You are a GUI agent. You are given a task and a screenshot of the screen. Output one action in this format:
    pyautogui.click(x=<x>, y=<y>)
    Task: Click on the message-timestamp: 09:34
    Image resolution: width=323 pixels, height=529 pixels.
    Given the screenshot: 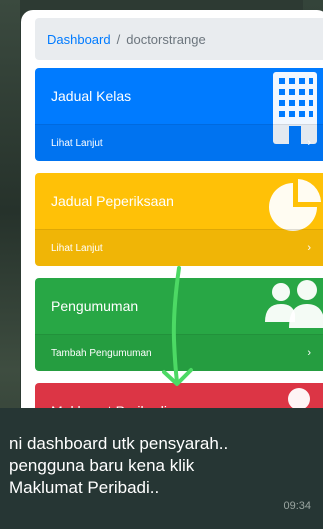 What is the action you would take?
    pyautogui.click(x=297, y=506)
    